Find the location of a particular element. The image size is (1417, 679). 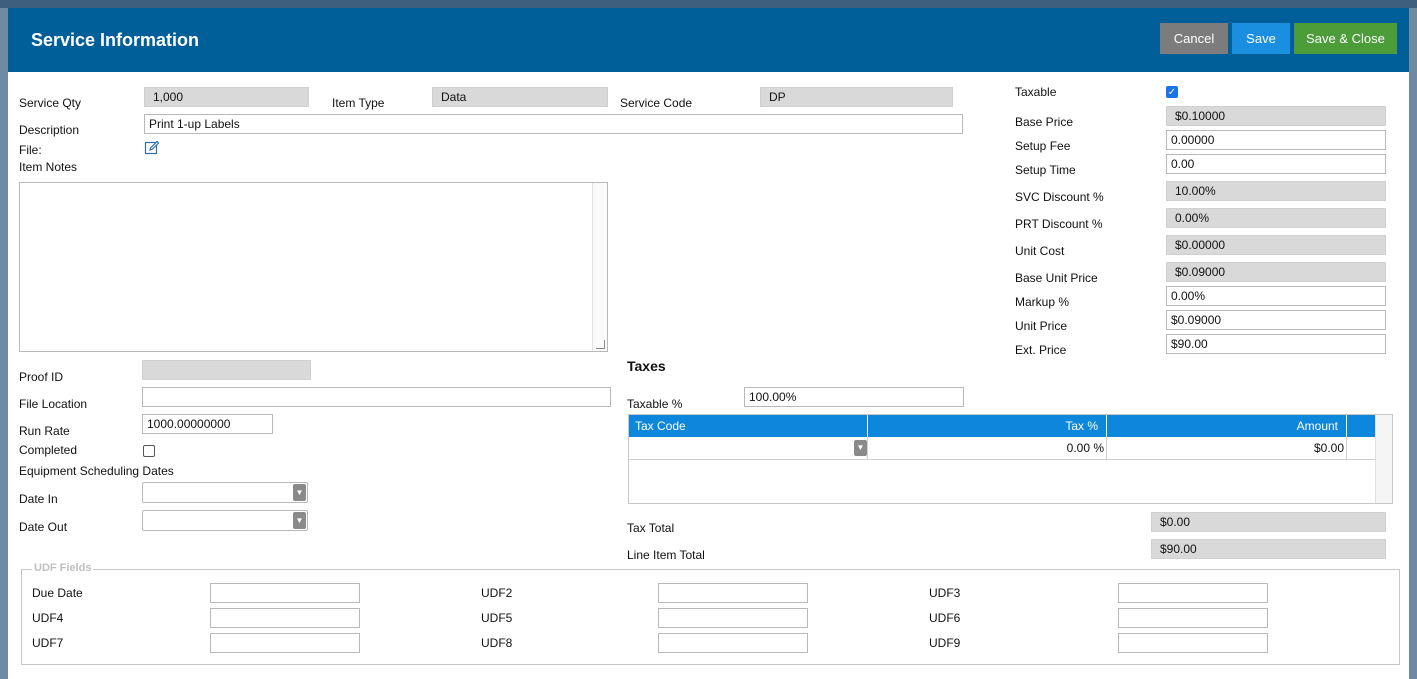

udf5-input is located at coordinates (733, 618).